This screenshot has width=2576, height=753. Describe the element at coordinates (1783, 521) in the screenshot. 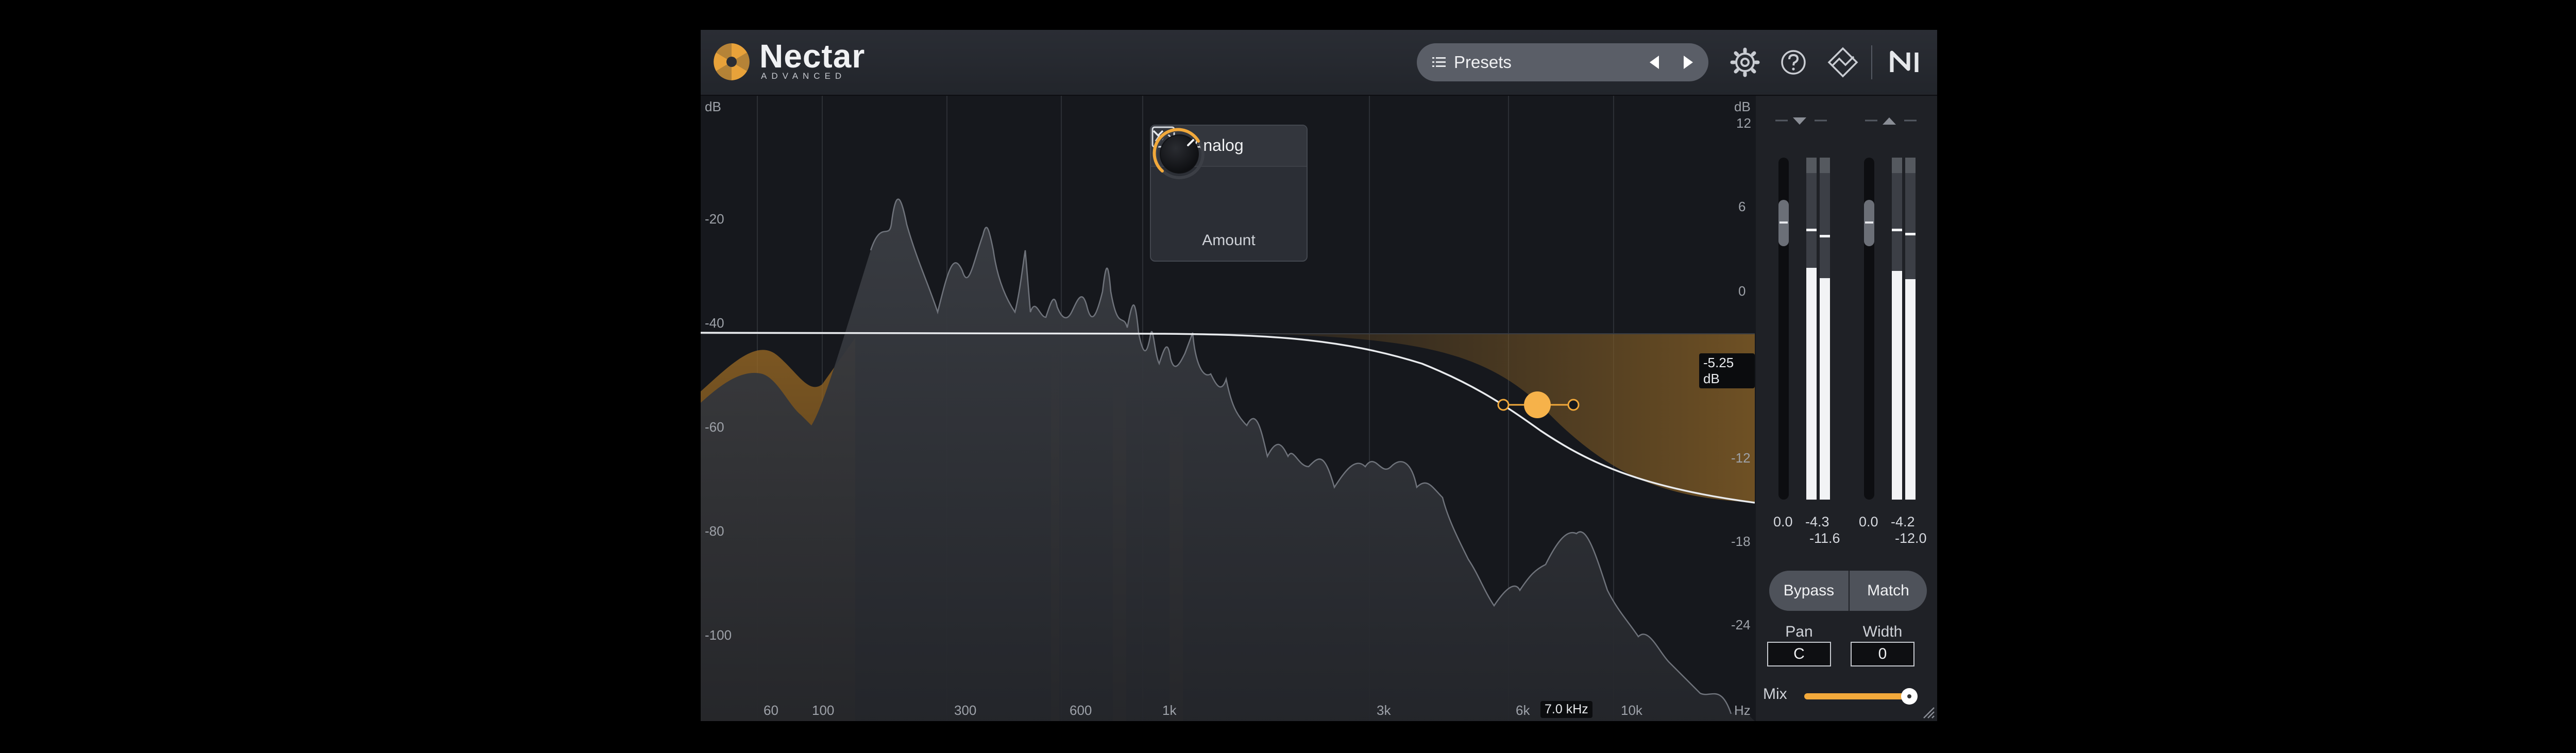

I see `input-fader-value: 0.0` at that location.